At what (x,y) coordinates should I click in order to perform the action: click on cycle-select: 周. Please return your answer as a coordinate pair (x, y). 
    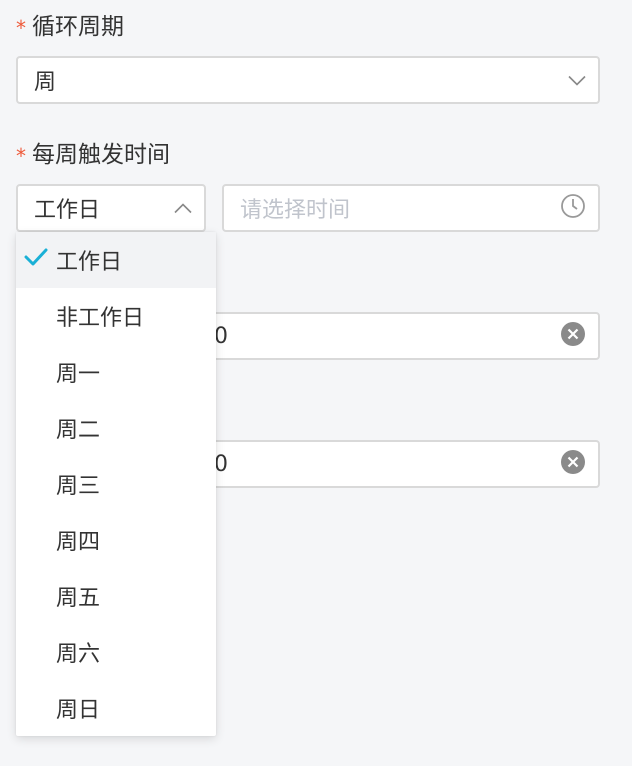
    Looking at the image, I should click on (308, 80).